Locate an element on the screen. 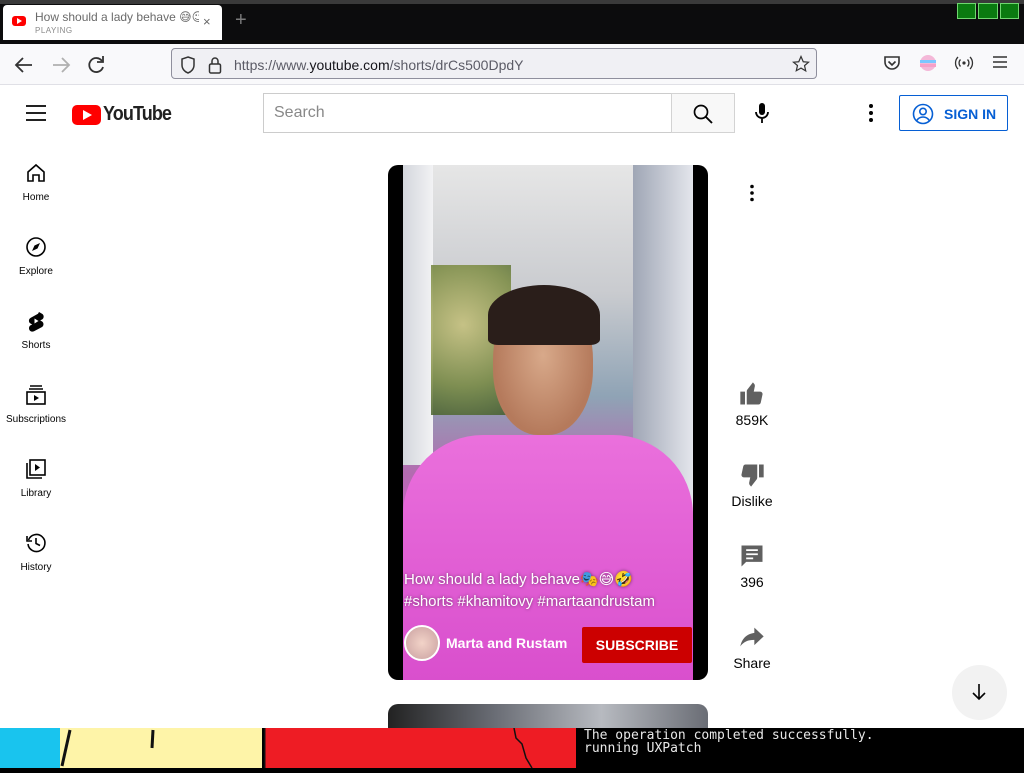  tab-title: How should a lady behave 😅😉 is located at coordinates (117, 17).